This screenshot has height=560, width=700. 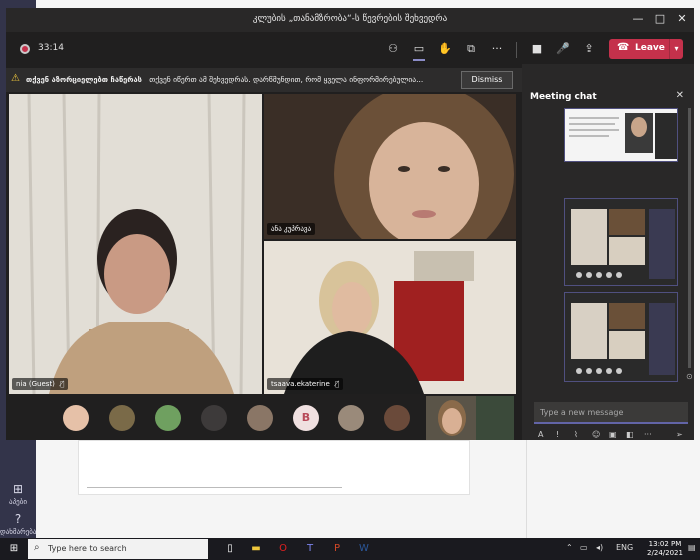 What do you see at coordinates (18, 489) in the screenshot?
I see `apps-icon: ⊞` at bounding box center [18, 489].